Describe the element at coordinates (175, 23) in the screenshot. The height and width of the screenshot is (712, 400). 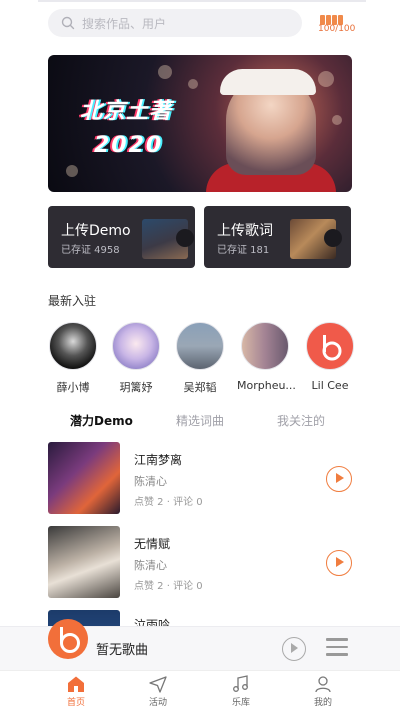
I see `search-input: 搜索作品、用户` at that location.